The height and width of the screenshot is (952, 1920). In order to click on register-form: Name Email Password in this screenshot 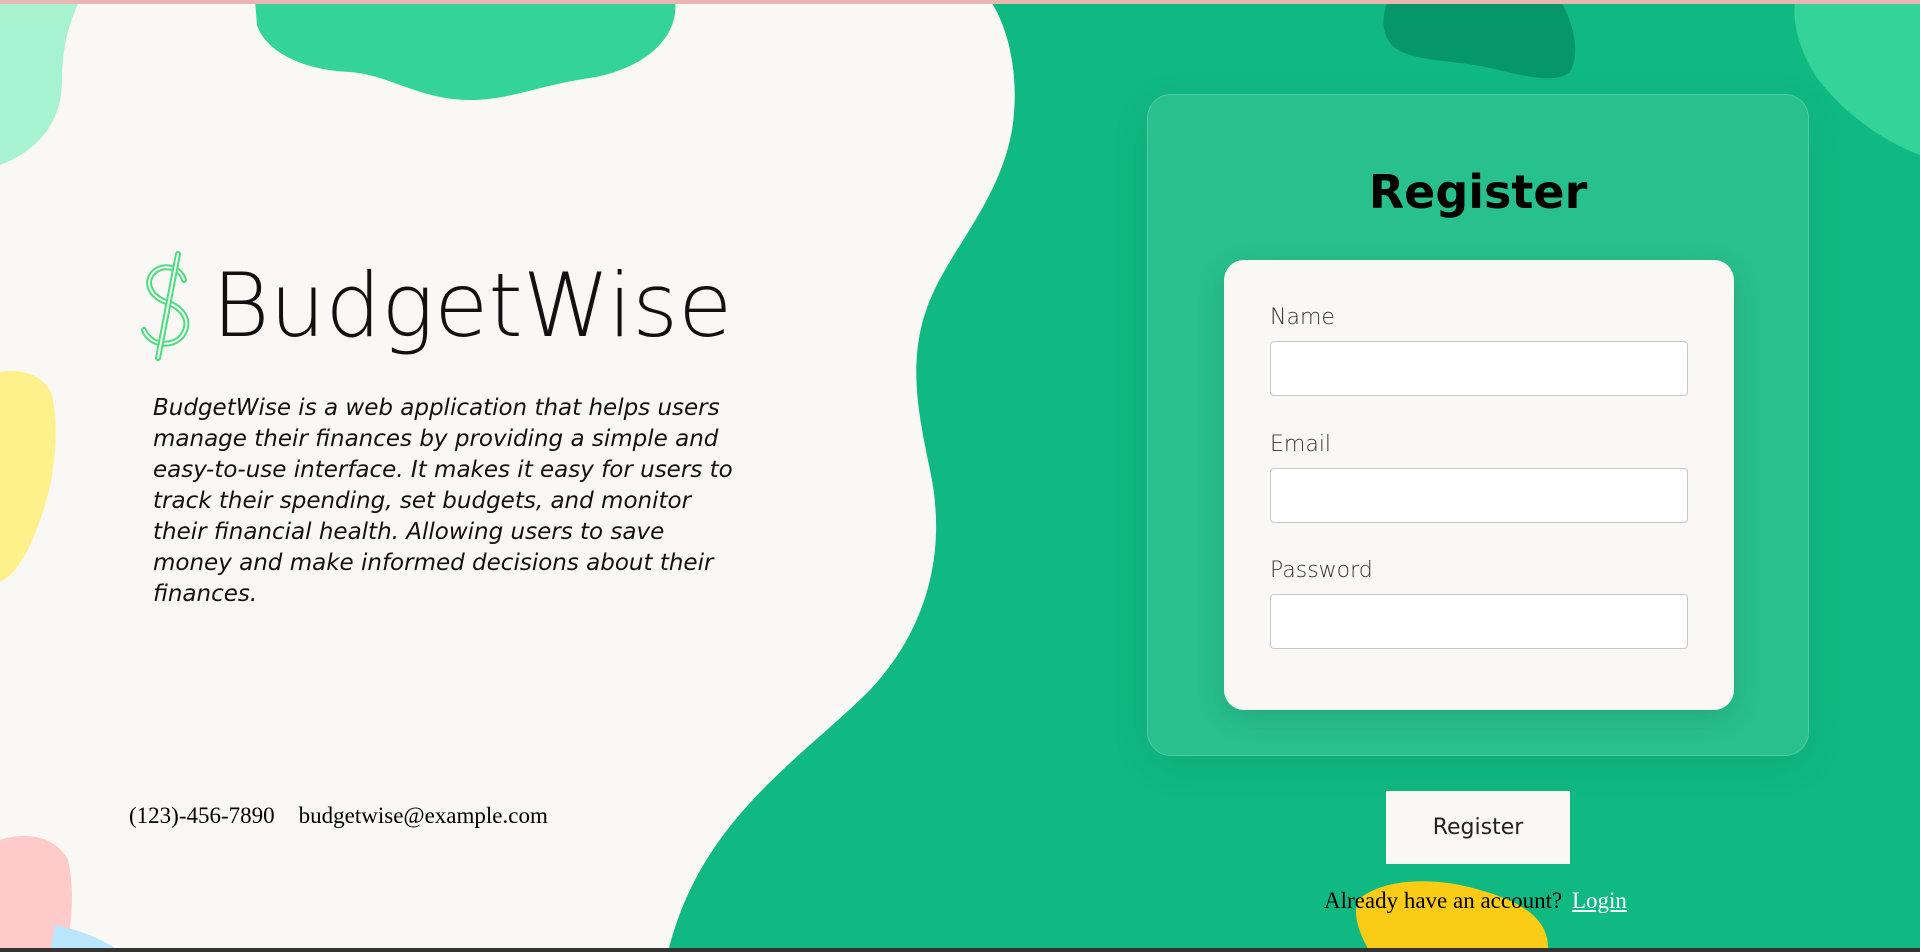, I will do `click(1479, 485)`.